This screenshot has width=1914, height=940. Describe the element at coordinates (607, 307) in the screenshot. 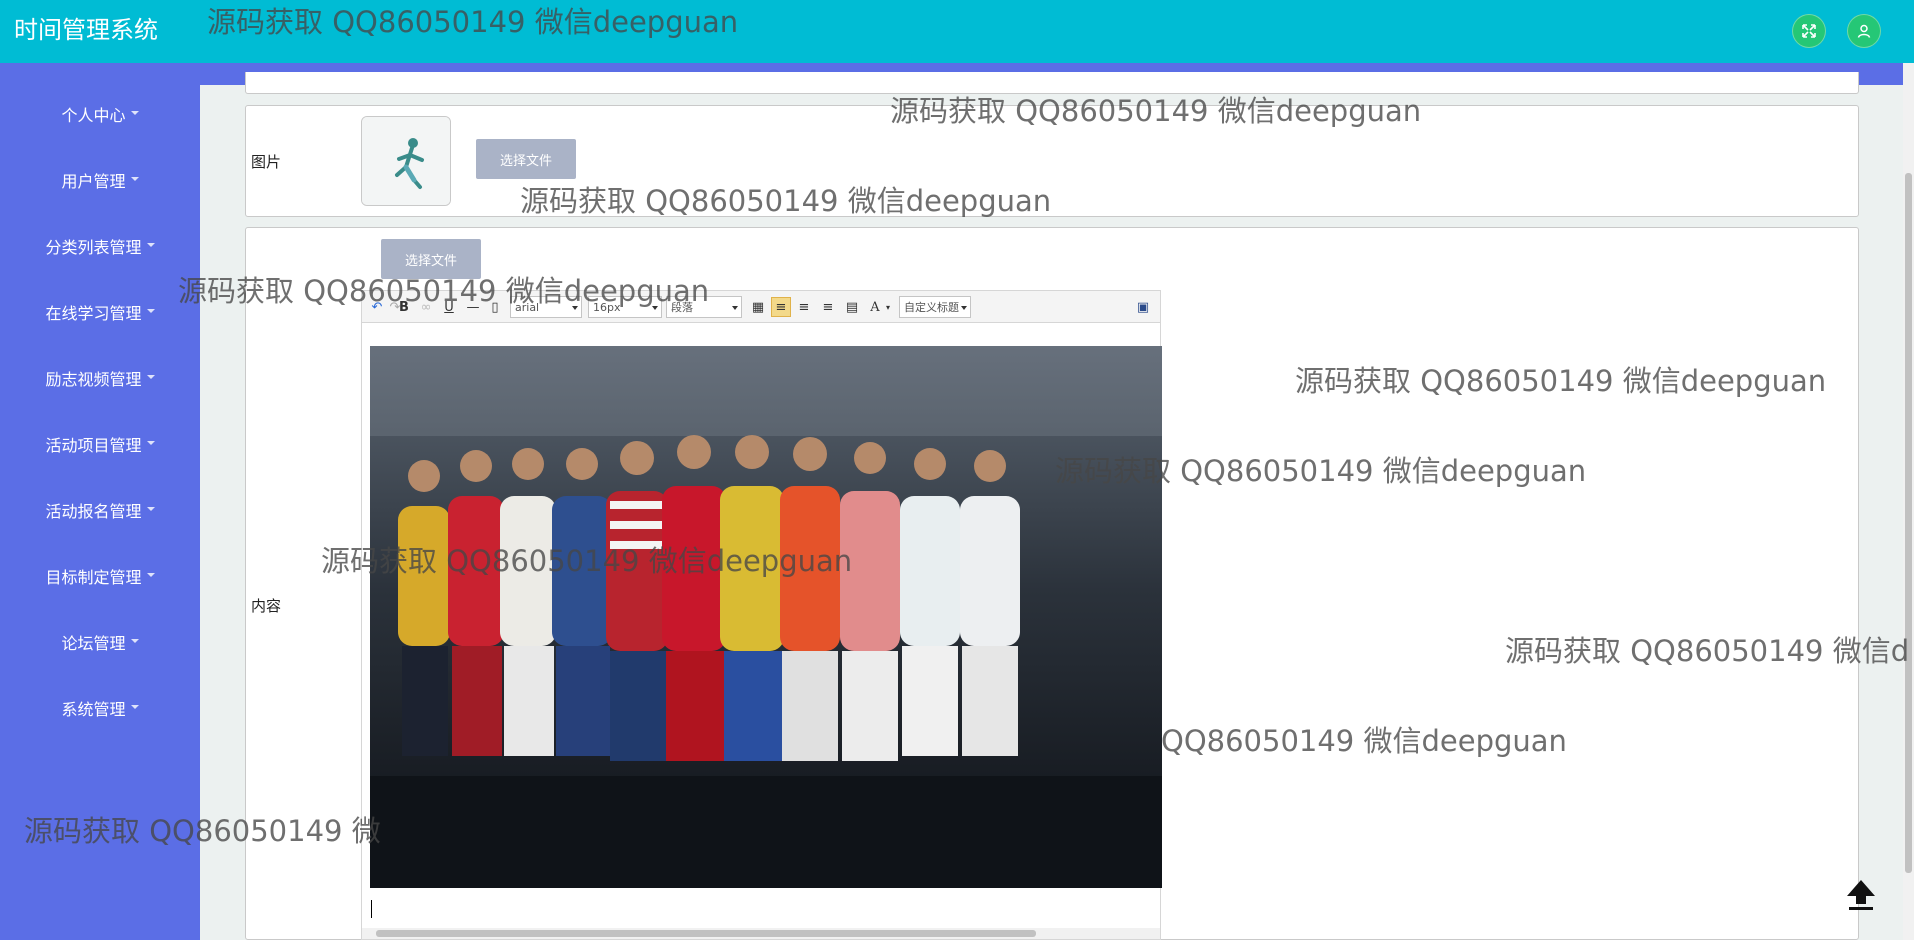

I see `font-size-value: 16px` at that location.